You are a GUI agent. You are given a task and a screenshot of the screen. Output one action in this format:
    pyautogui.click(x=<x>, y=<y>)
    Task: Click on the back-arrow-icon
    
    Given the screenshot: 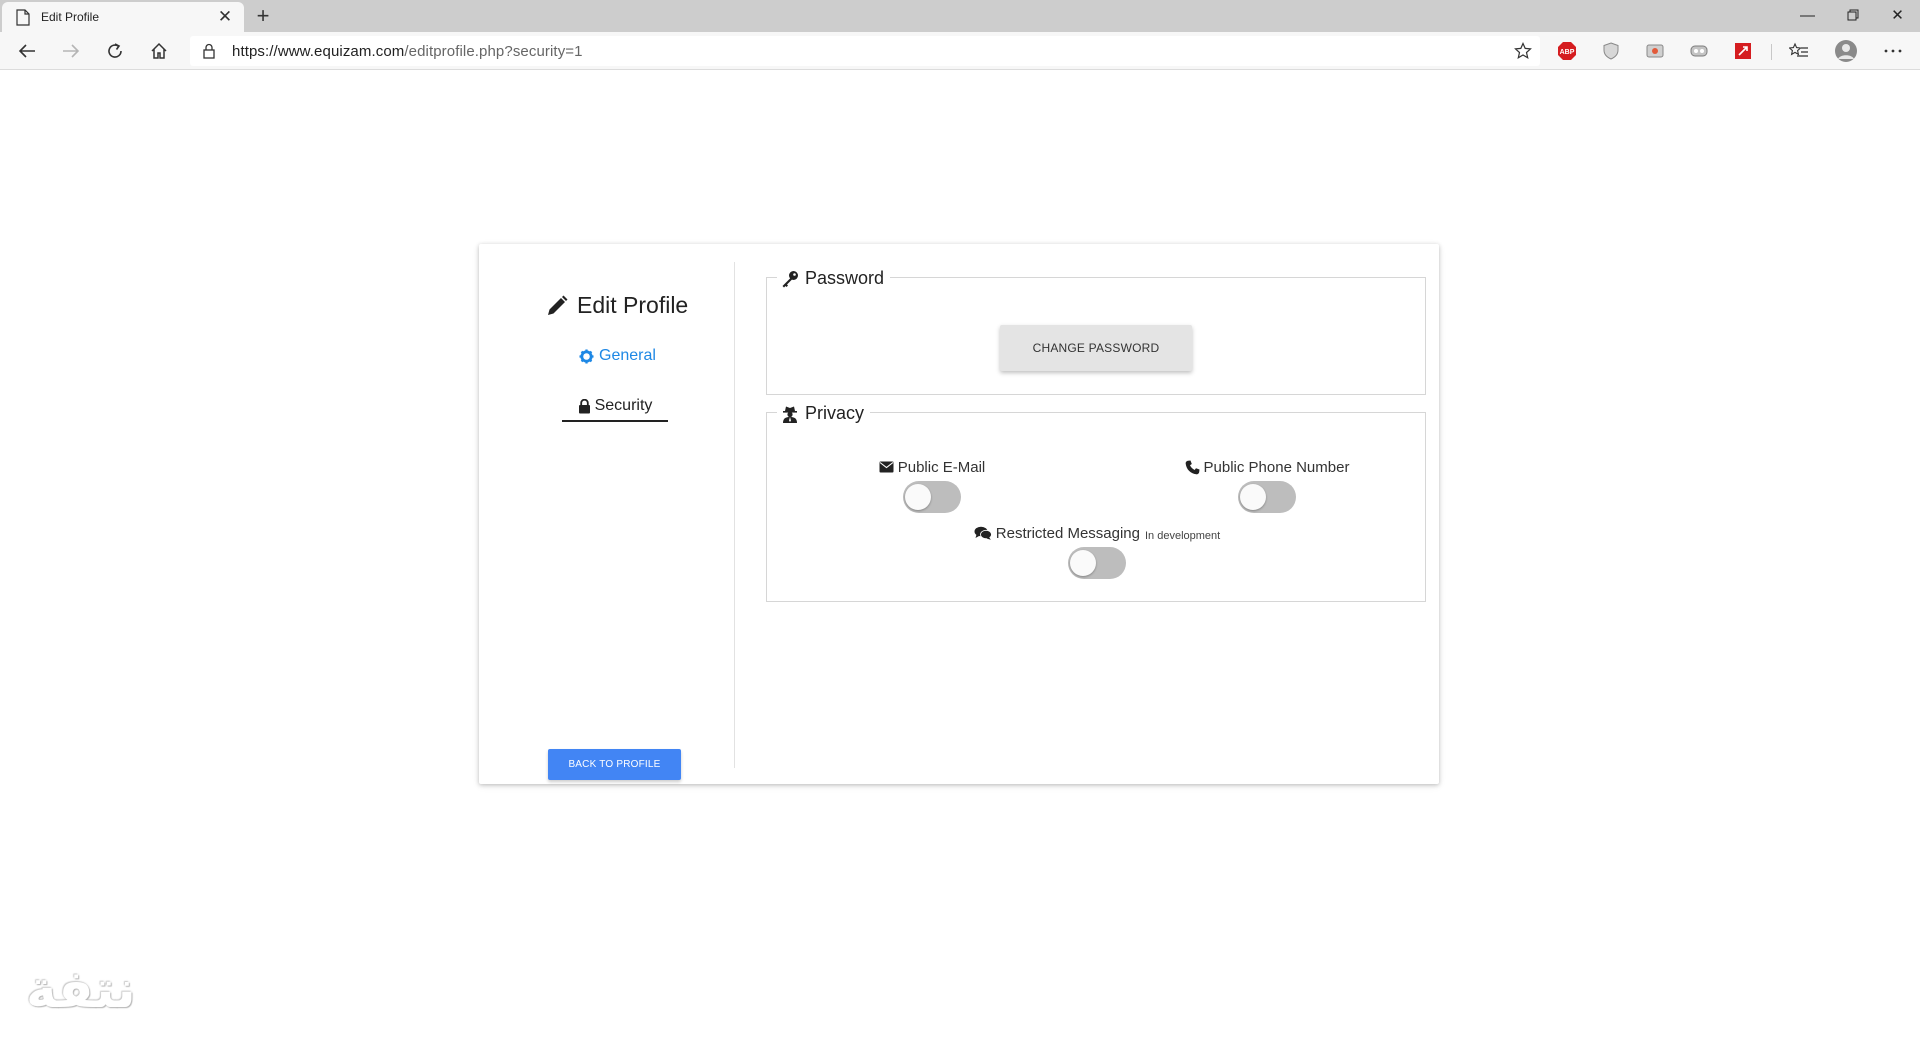 What is the action you would take?
    pyautogui.click(x=27, y=51)
    